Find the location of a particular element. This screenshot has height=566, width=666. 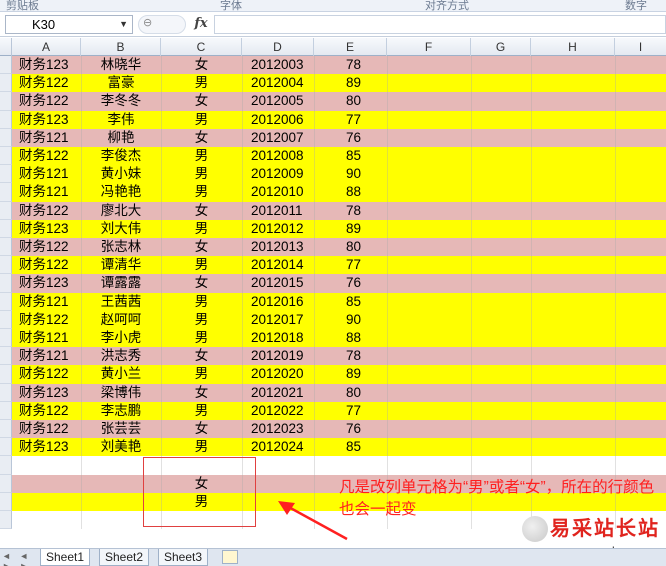

chevron-down-icon: ▼ is located at coordinates (123, 24).